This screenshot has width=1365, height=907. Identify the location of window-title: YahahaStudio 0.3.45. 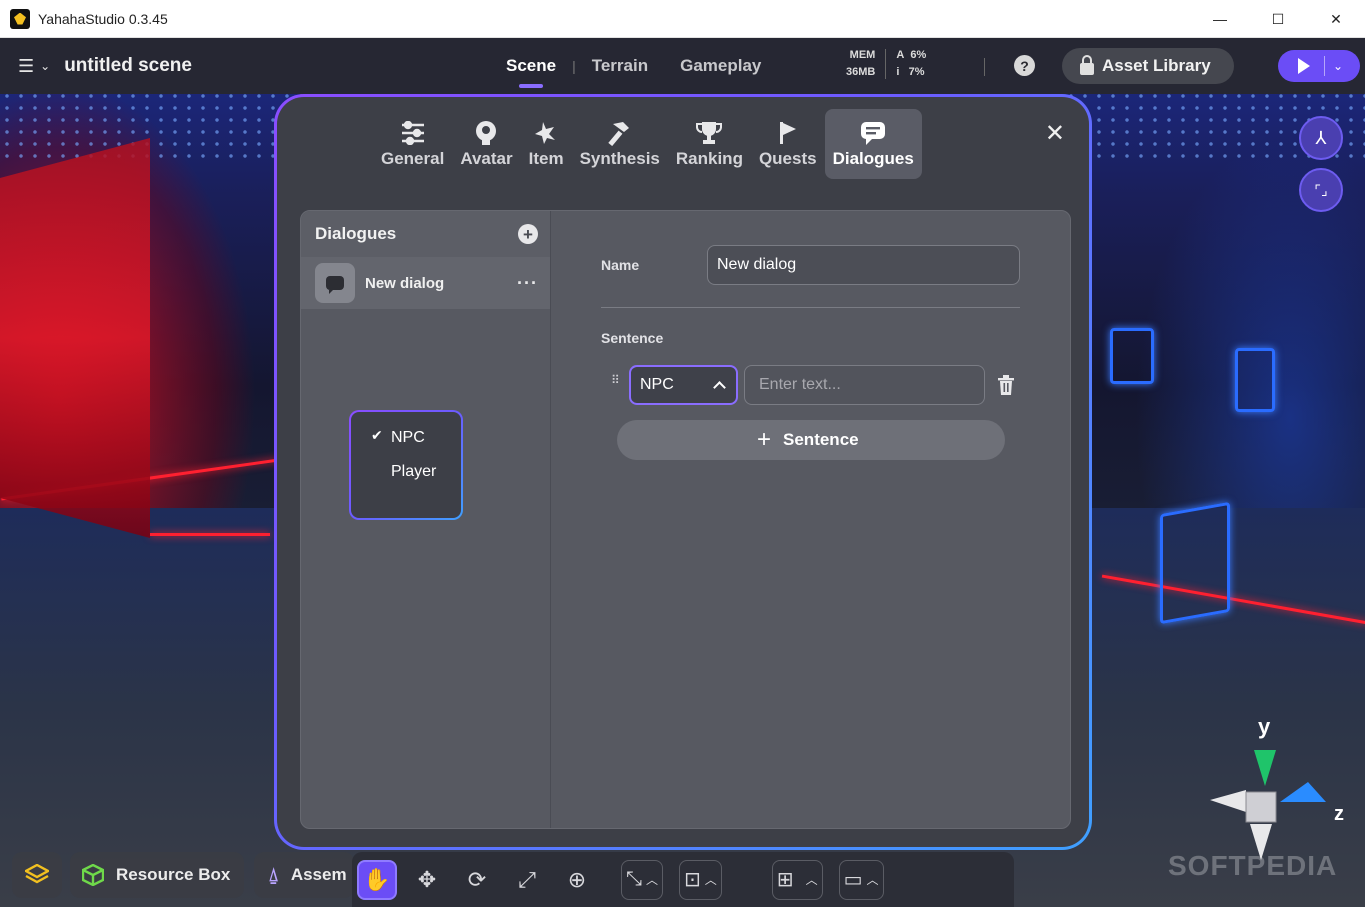
(103, 18).